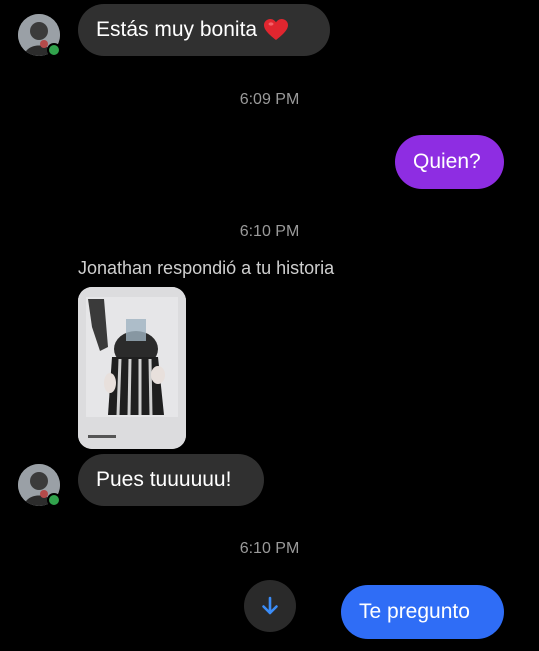 This screenshot has width=539, height=651. I want to click on message-bubble-incoming: Pues tuuuuuu!, so click(171, 480).